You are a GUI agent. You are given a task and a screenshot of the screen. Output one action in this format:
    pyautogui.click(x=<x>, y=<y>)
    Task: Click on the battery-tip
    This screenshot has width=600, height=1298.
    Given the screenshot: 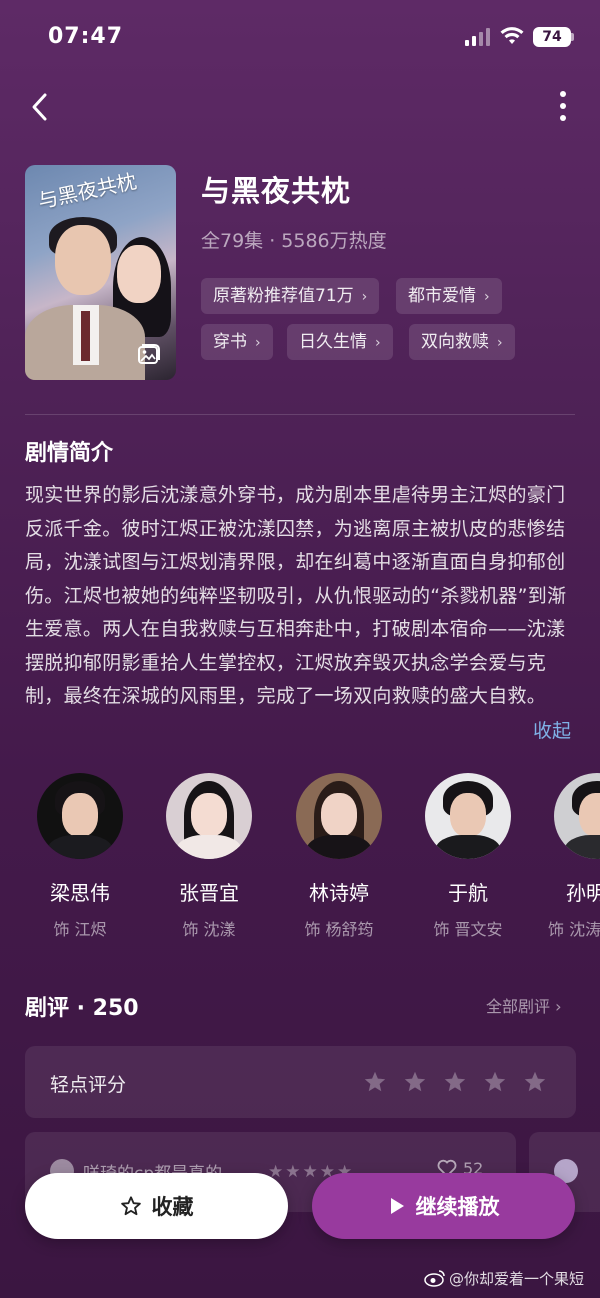 What is the action you would take?
    pyautogui.click(x=572, y=37)
    